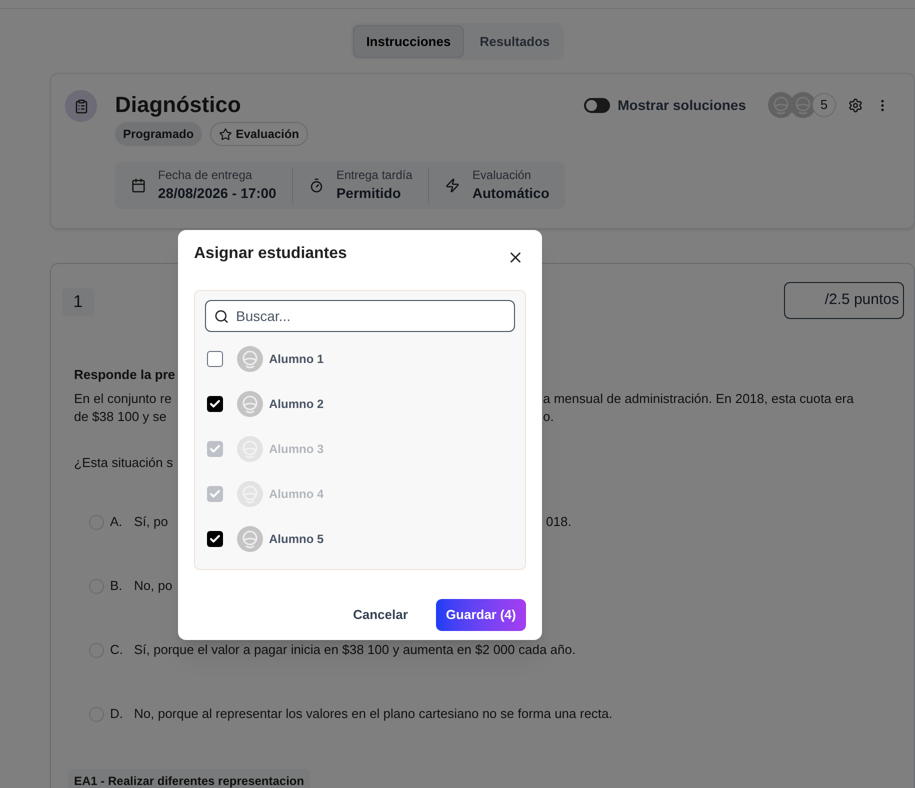 This screenshot has height=788, width=915. I want to click on question-text: a mensual de administración. En 2018, esta cuota era, so click(698, 399).